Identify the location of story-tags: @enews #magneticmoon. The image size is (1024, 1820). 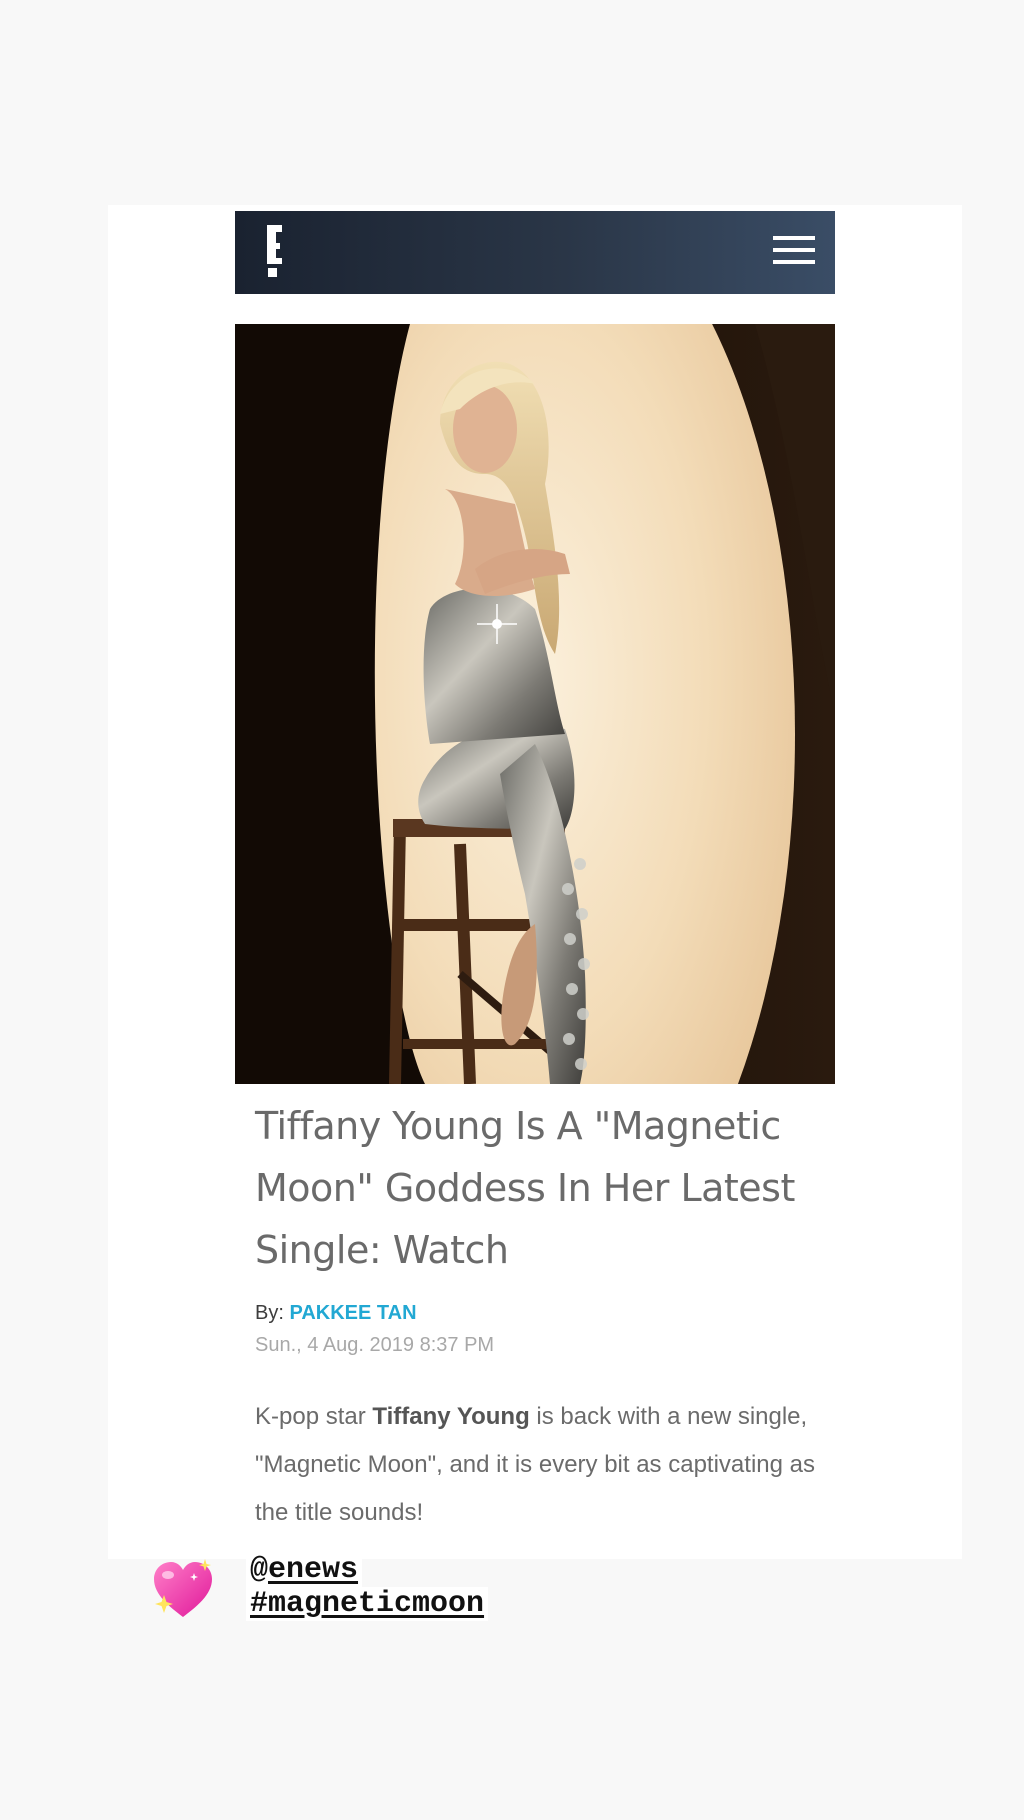
(367, 1587).